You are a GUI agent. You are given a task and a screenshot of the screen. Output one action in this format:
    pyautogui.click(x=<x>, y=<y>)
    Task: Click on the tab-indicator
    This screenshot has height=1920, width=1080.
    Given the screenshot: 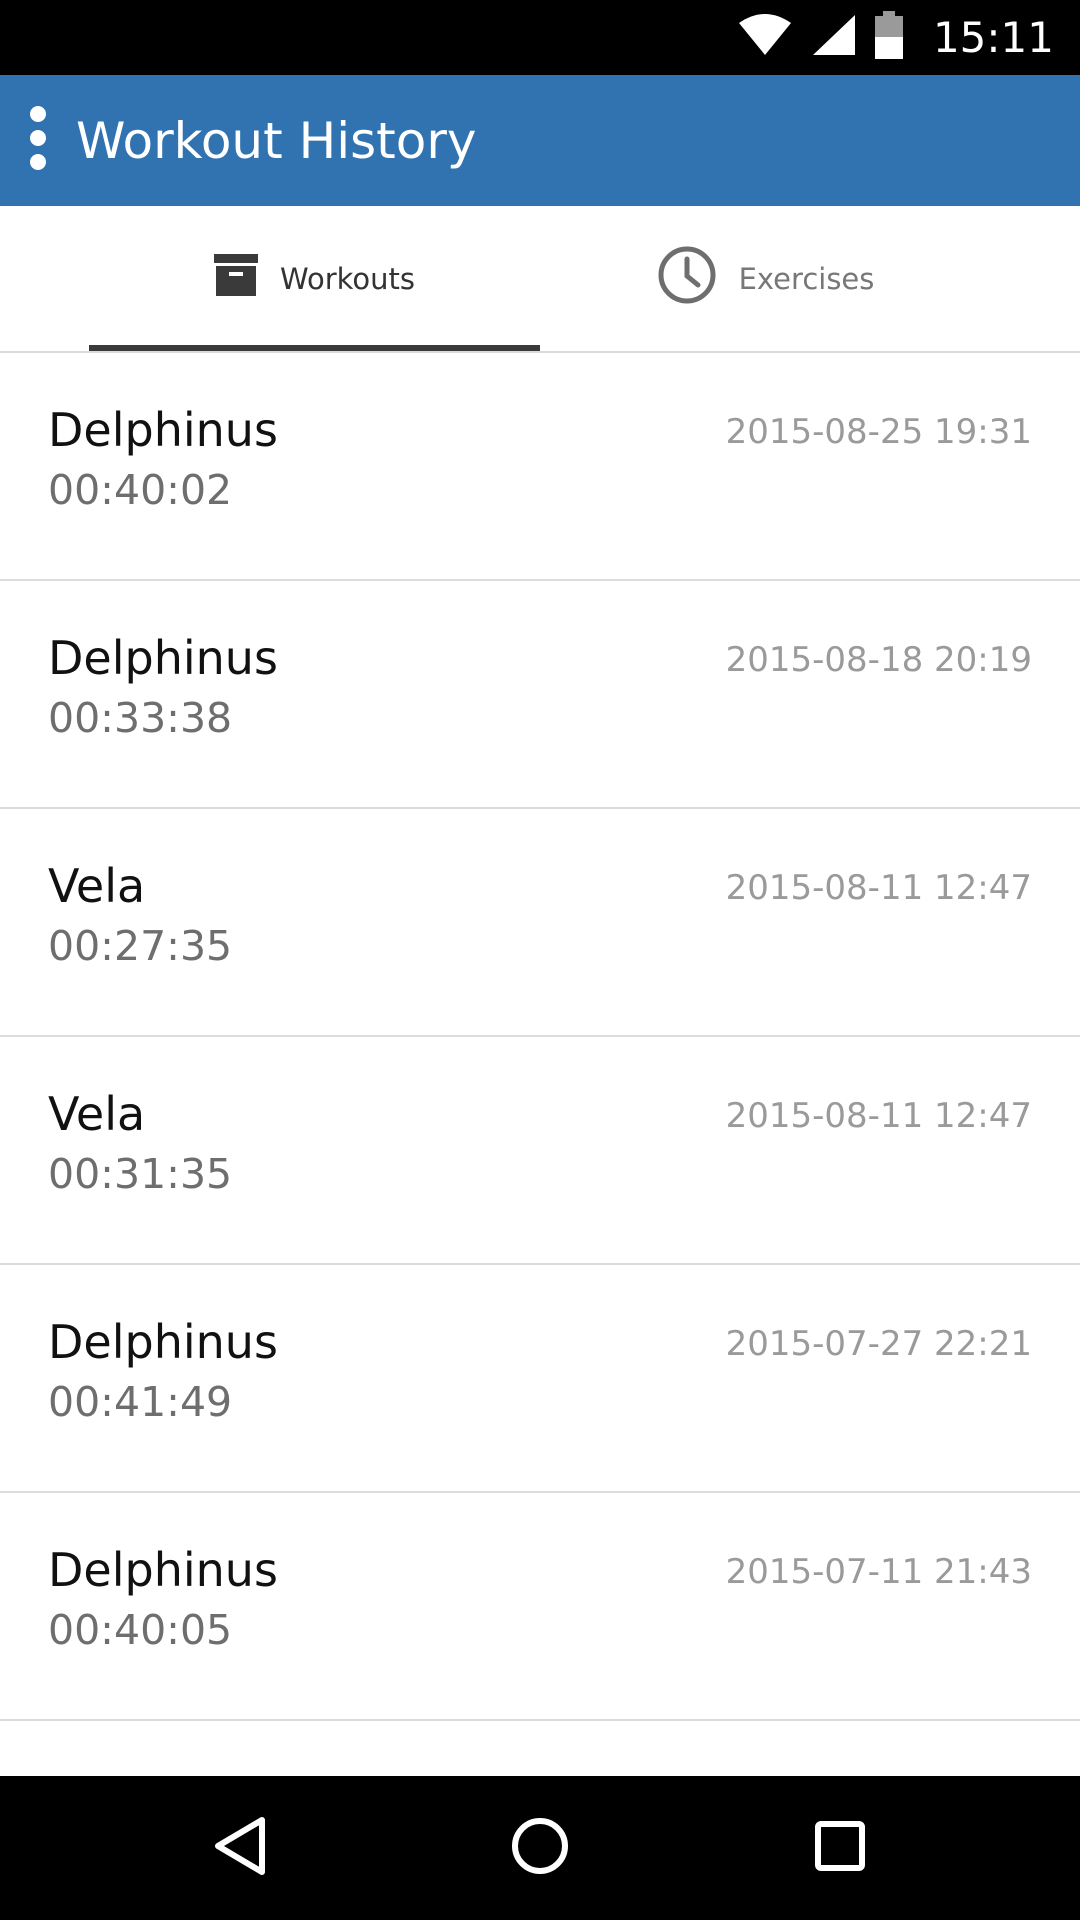 What is the action you would take?
    pyautogui.click(x=314, y=348)
    